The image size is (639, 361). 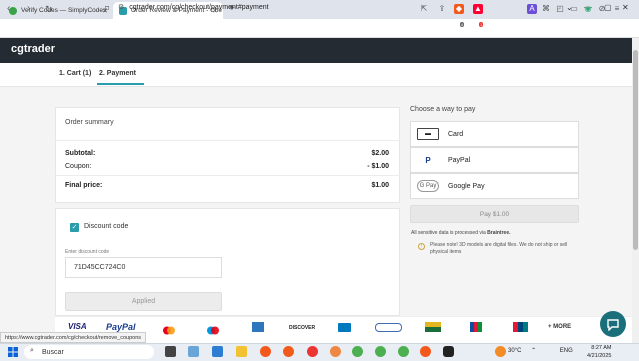 I want to click on brave-shield-icon: ◆, so click(x=459, y=9).